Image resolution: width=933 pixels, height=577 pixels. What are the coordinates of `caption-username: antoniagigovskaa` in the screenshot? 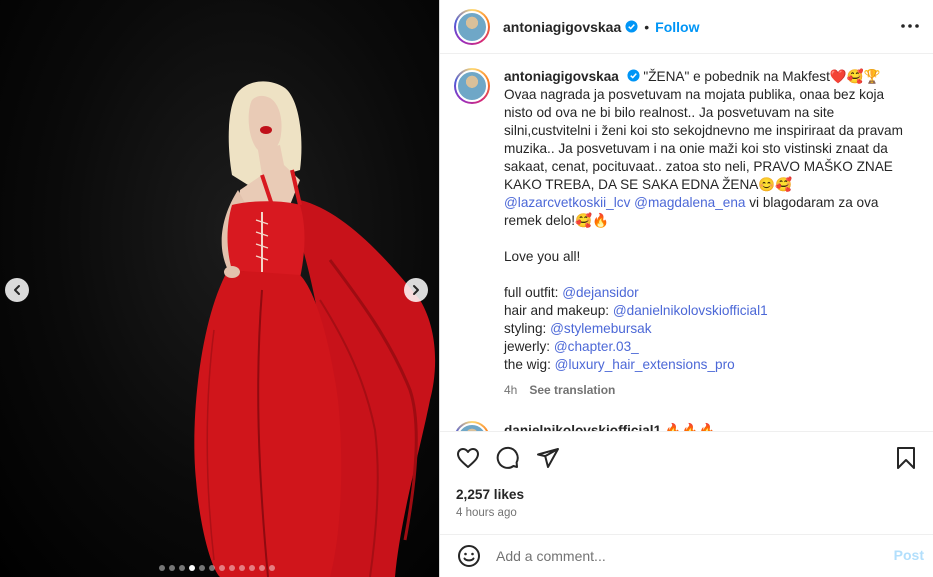 It's located at (561, 76).